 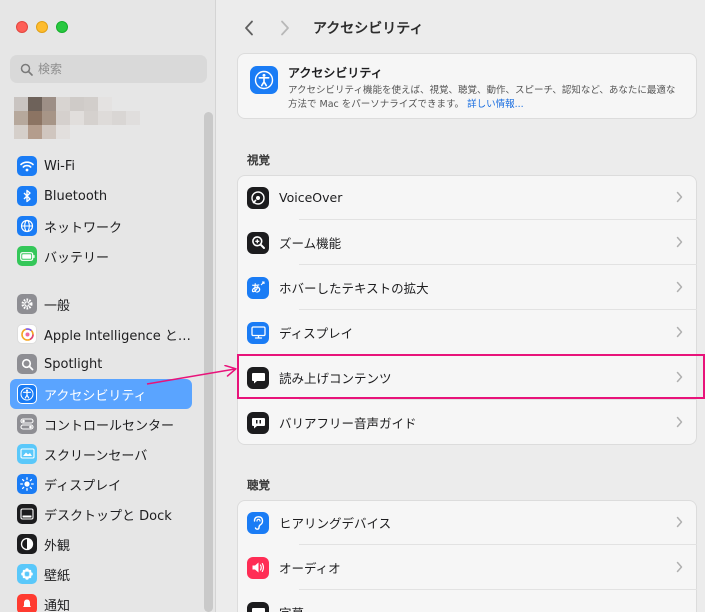 I want to click on appearance-icon, so click(x=27, y=544).